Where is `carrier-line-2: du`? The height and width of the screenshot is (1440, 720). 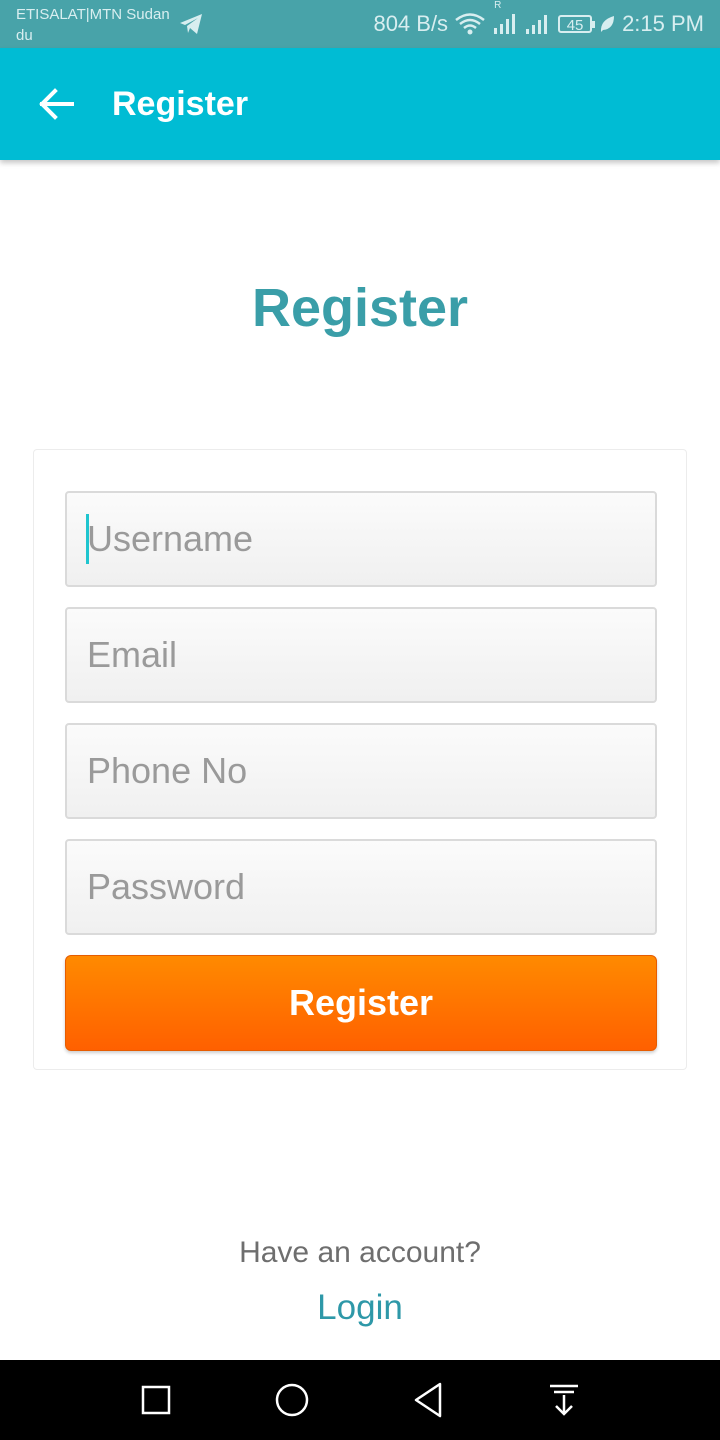 carrier-line-2: du is located at coordinates (24, 35).